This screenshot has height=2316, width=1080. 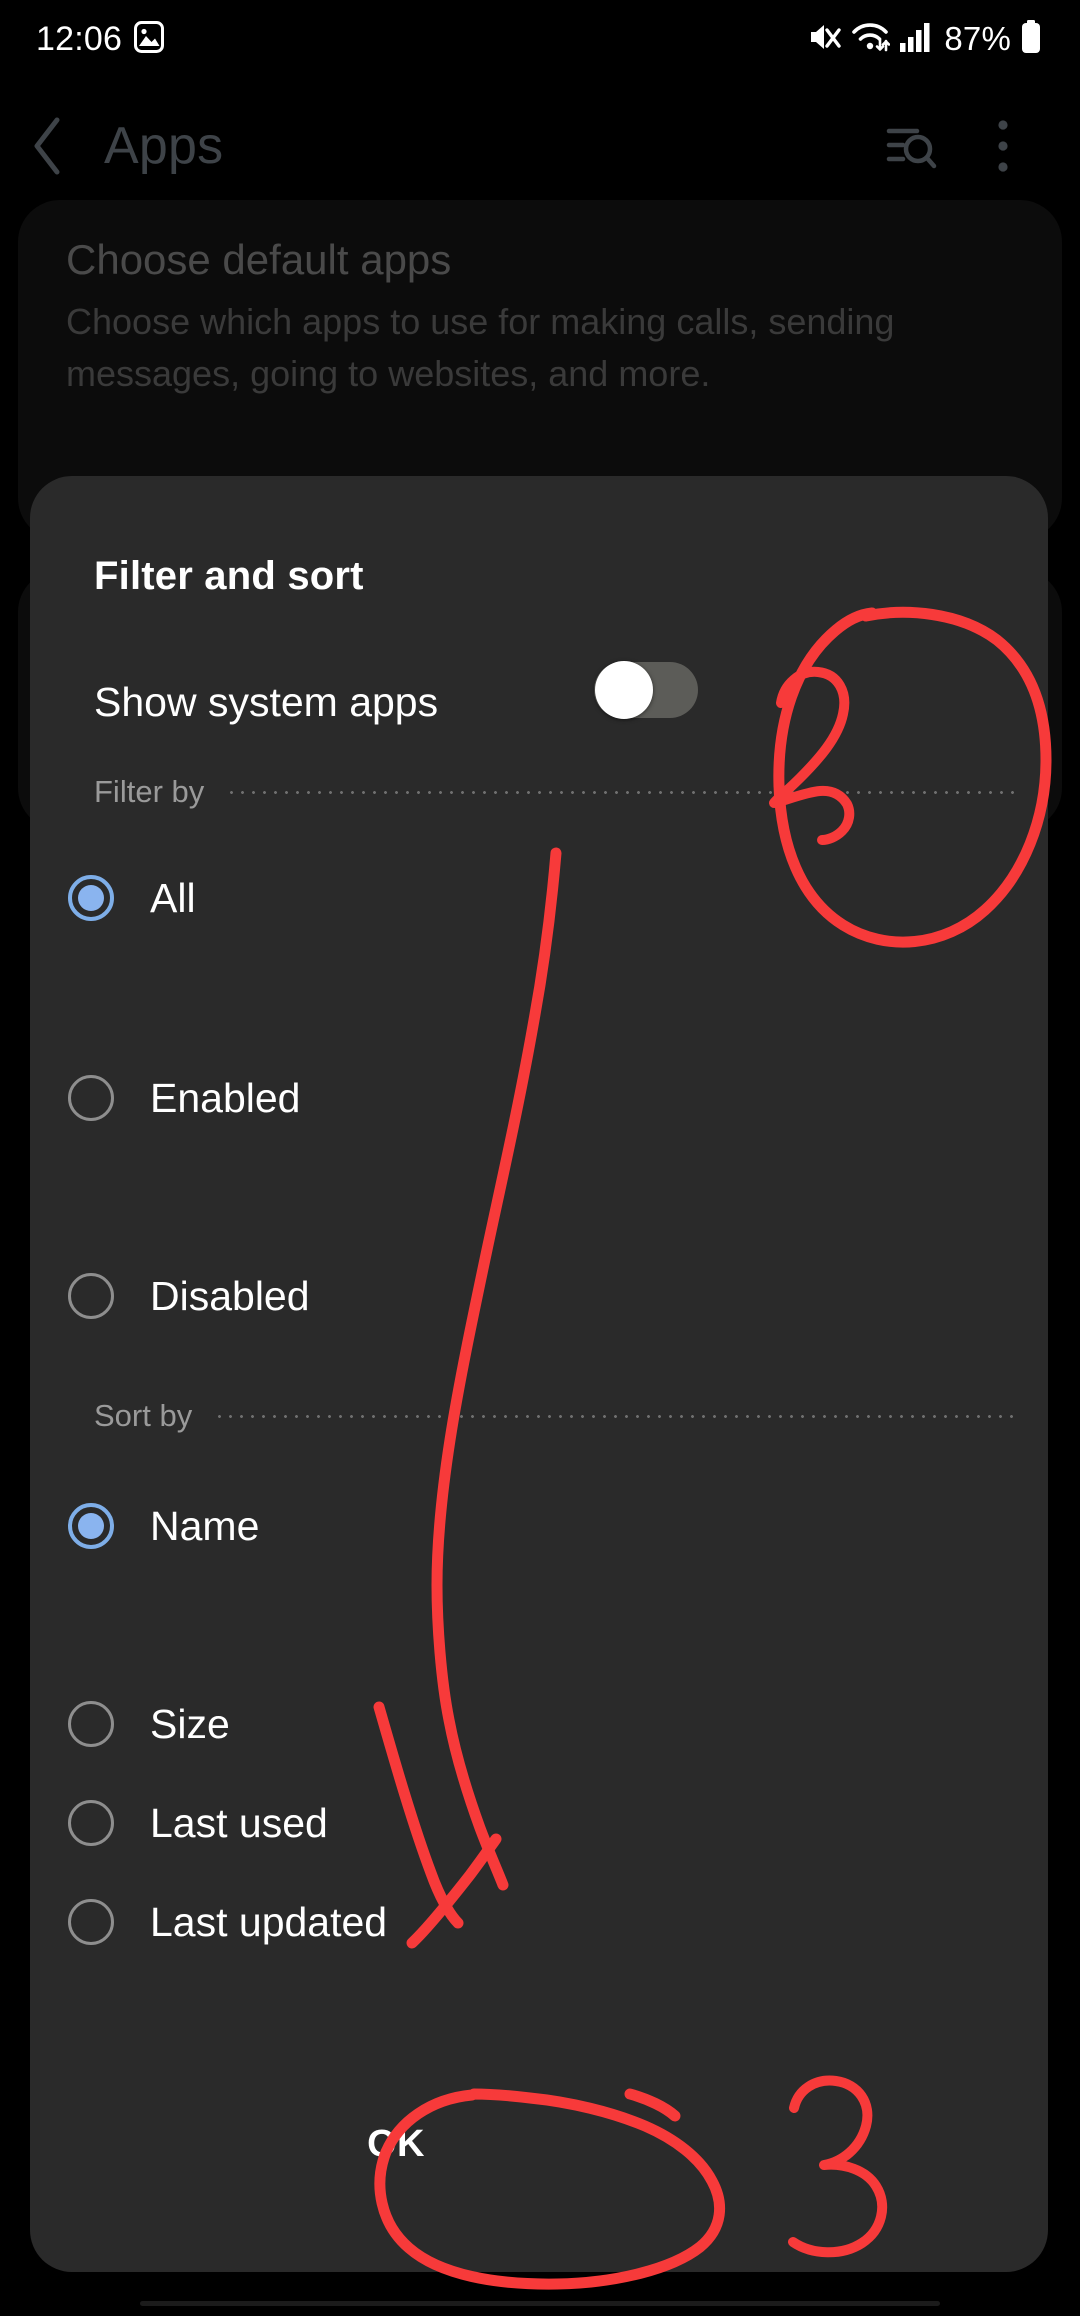 I want to click on toggle-knob, so click(x=624, y=690).